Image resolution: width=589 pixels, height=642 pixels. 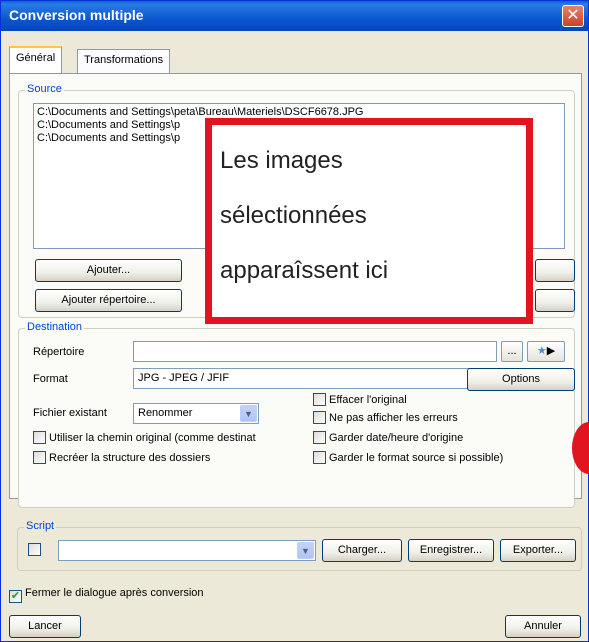 What do you see at coordinates (315, 351) in the screenshot?
I see `directory-input` at bounding box center [315, 351].